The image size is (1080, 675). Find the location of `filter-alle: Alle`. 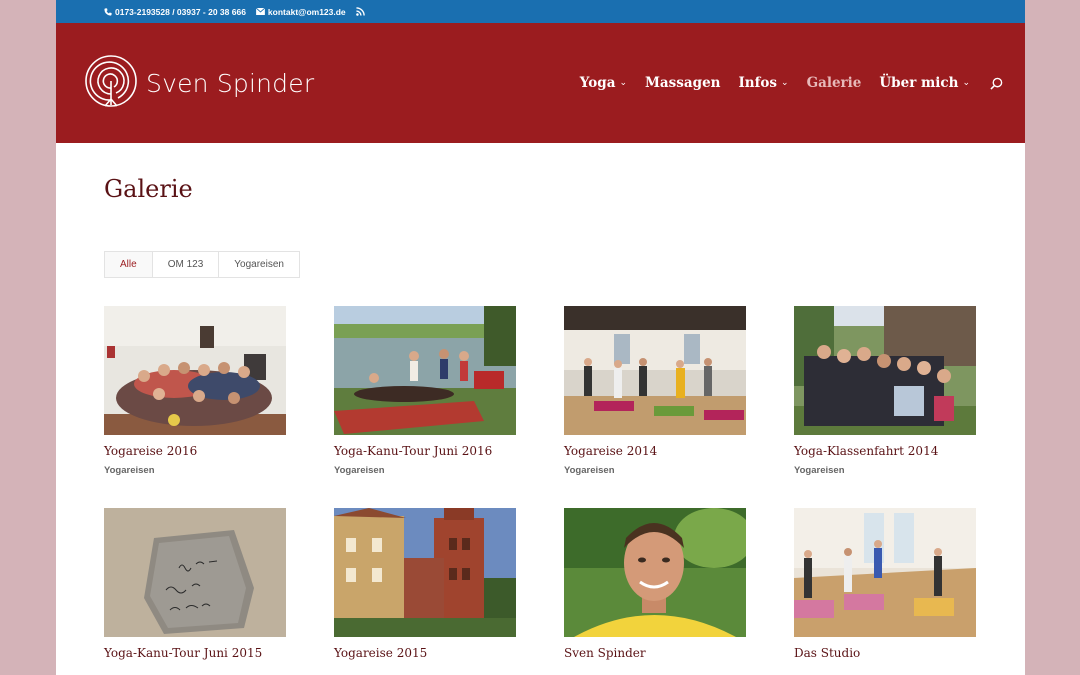

filter-alle: Alle is located at coordinates (129, 264).